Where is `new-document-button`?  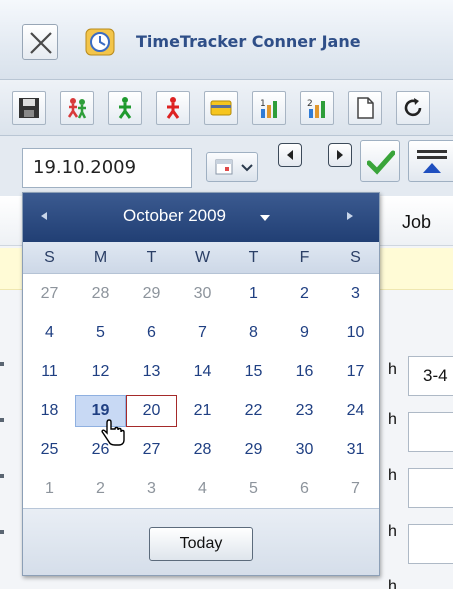 new-document-button is located at coordinates (365, 108).